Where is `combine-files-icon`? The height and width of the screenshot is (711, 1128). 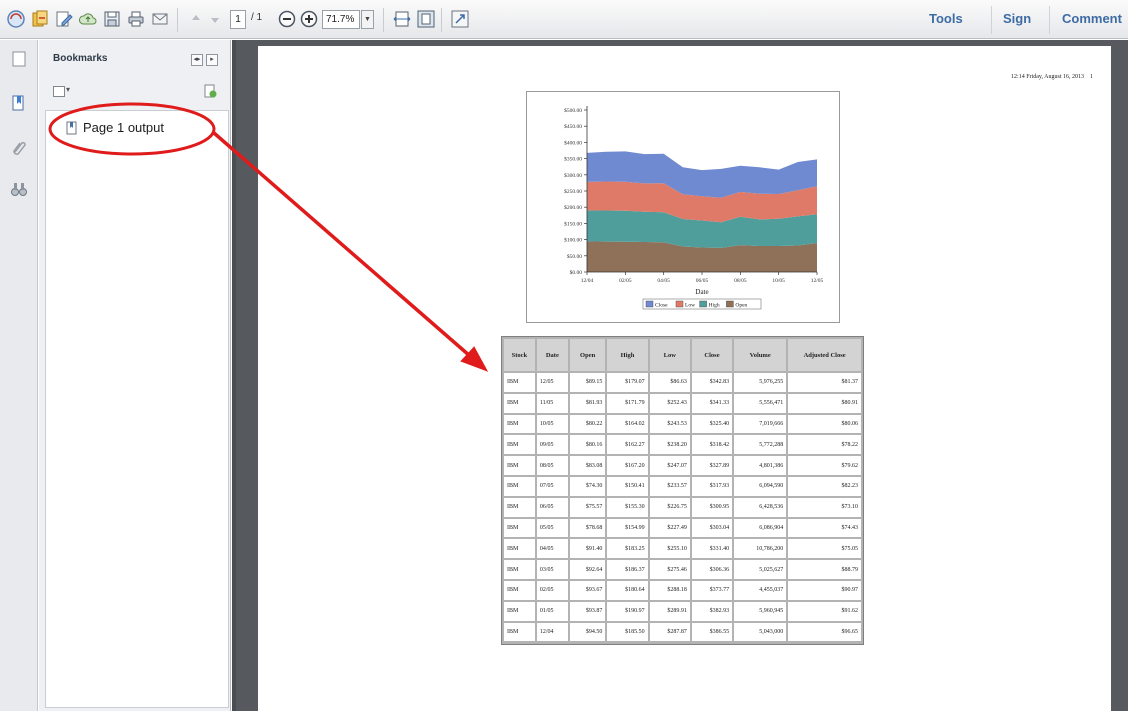
combine-files-icon is located at coordinates (40, 19).